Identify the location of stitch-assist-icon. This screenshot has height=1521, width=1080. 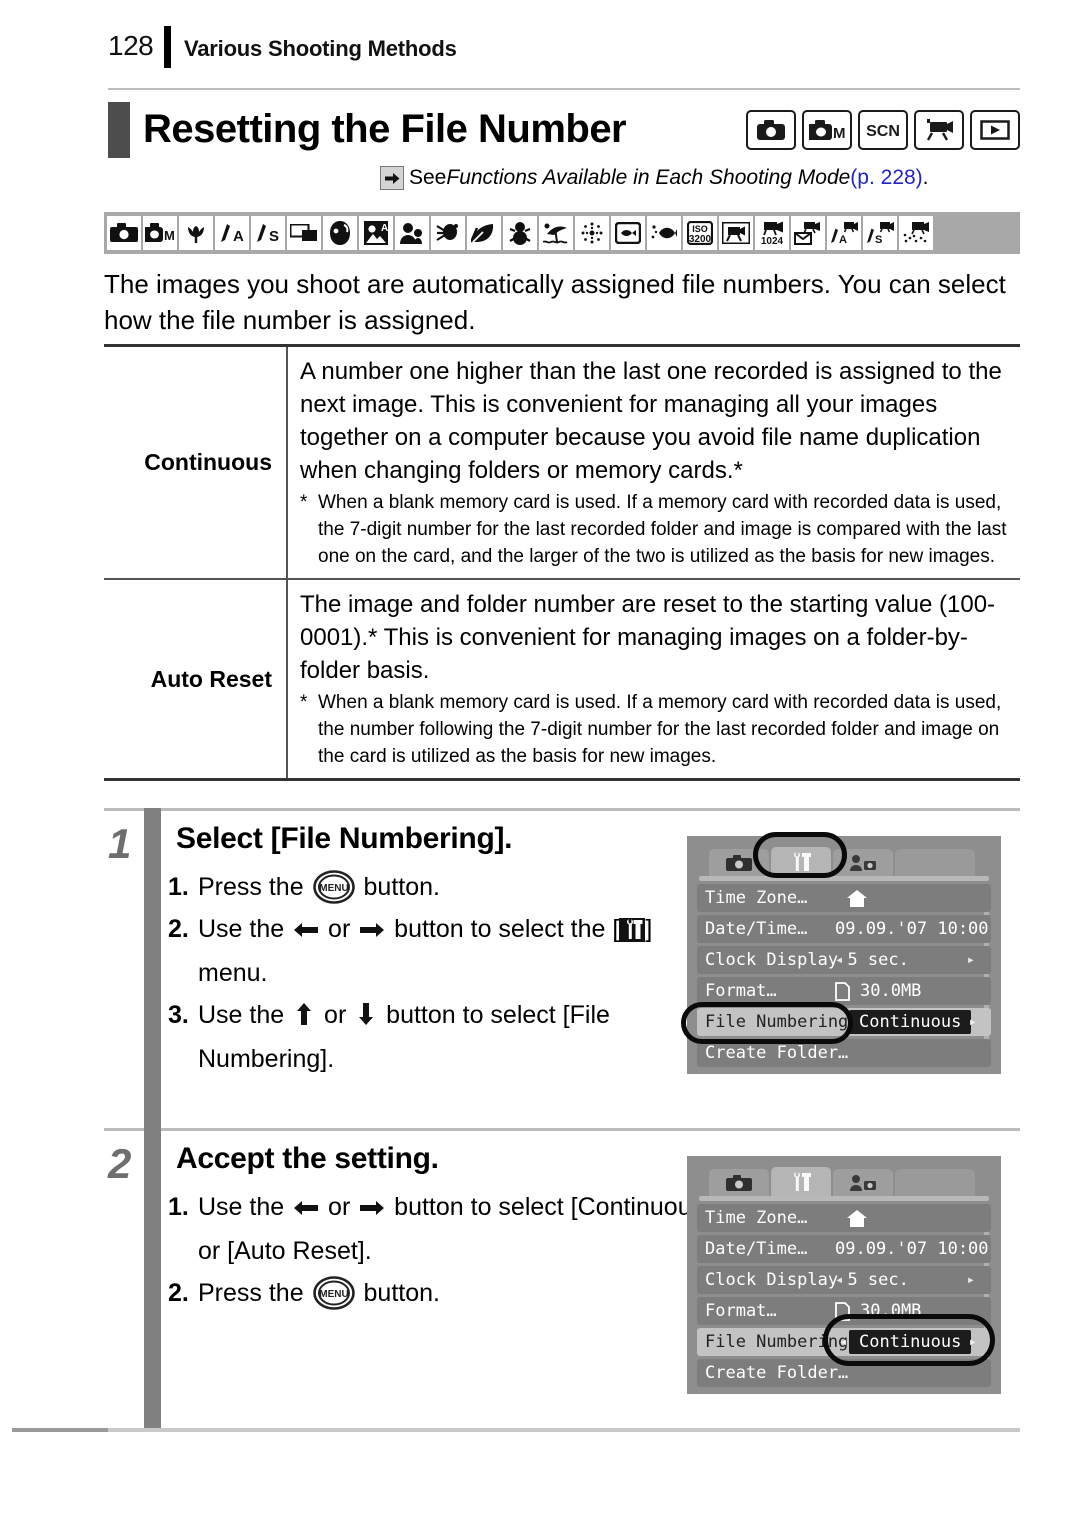
(304, 233).